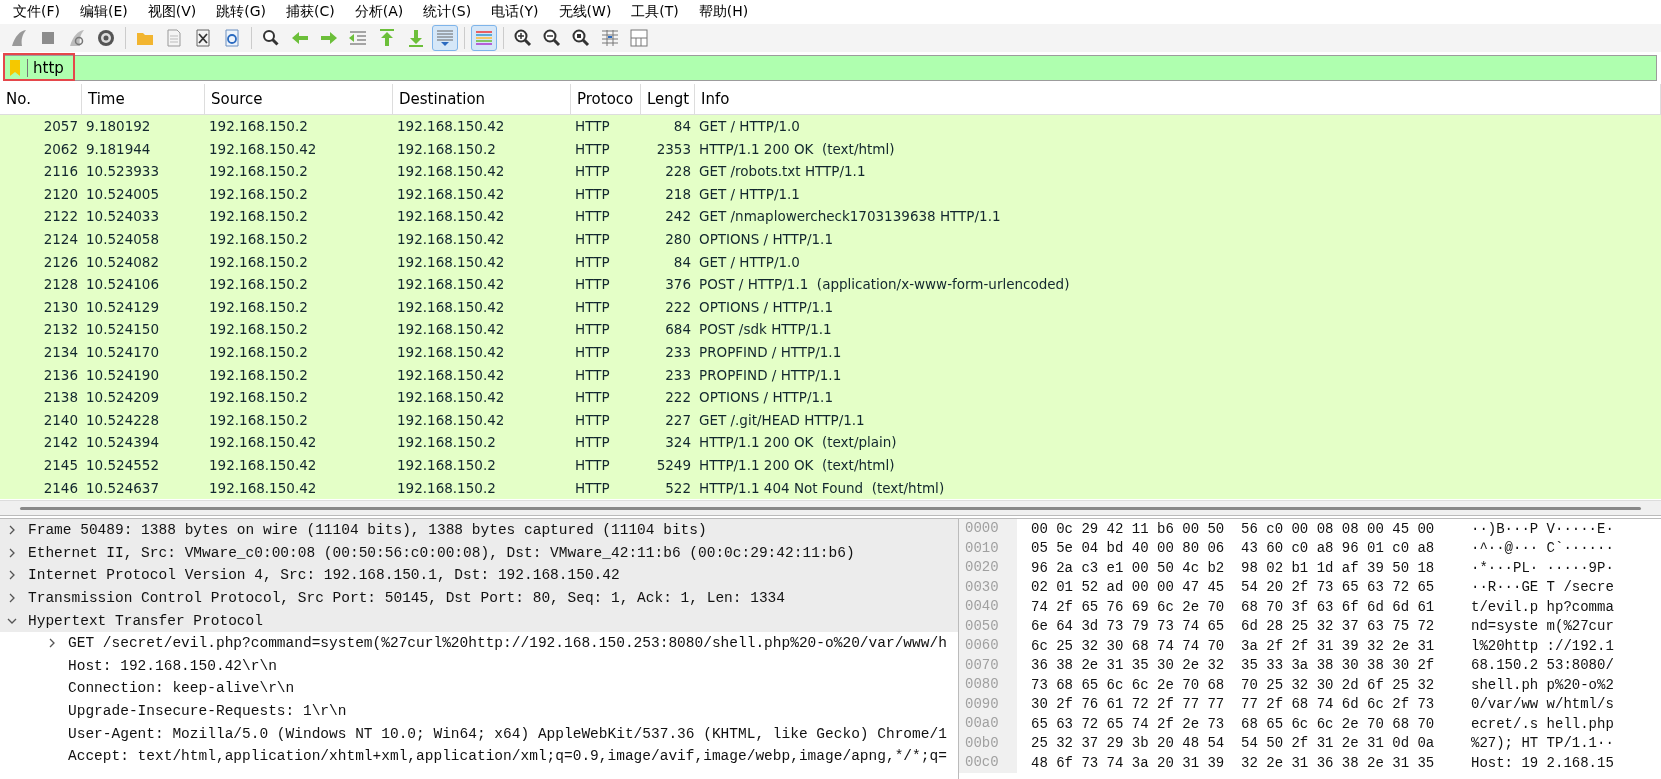  Describe the element at coordinates (585, 12) in the screenshot. I see `menu-item: 无线(W)` at that location.